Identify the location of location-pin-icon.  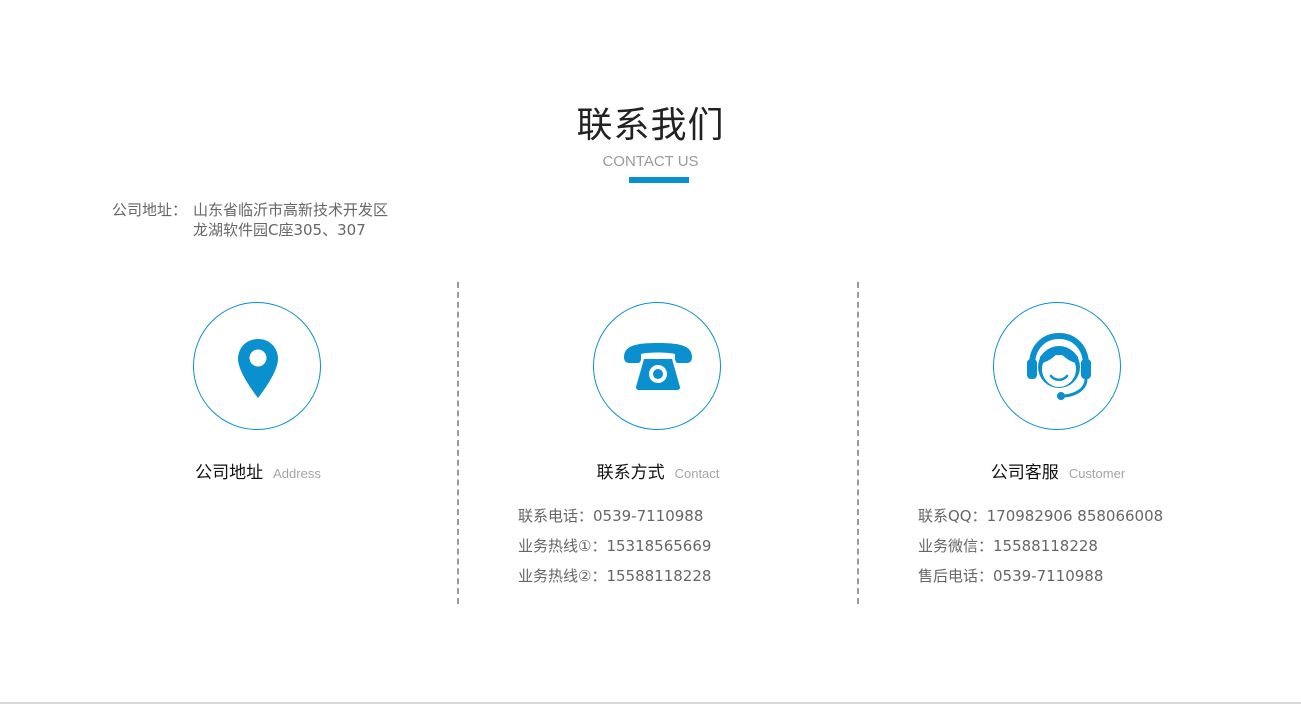
(258, 368).